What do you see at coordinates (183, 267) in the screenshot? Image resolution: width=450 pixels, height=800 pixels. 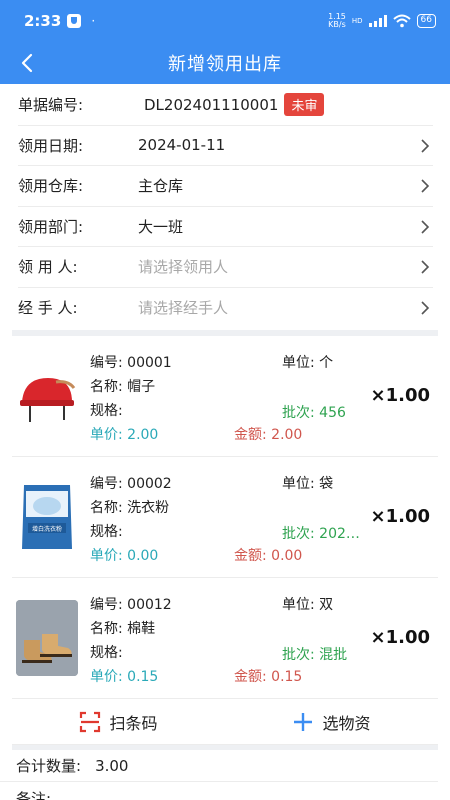 I see `recipient-placeholder: 请选择领用人` at bounding box center [183, 267].